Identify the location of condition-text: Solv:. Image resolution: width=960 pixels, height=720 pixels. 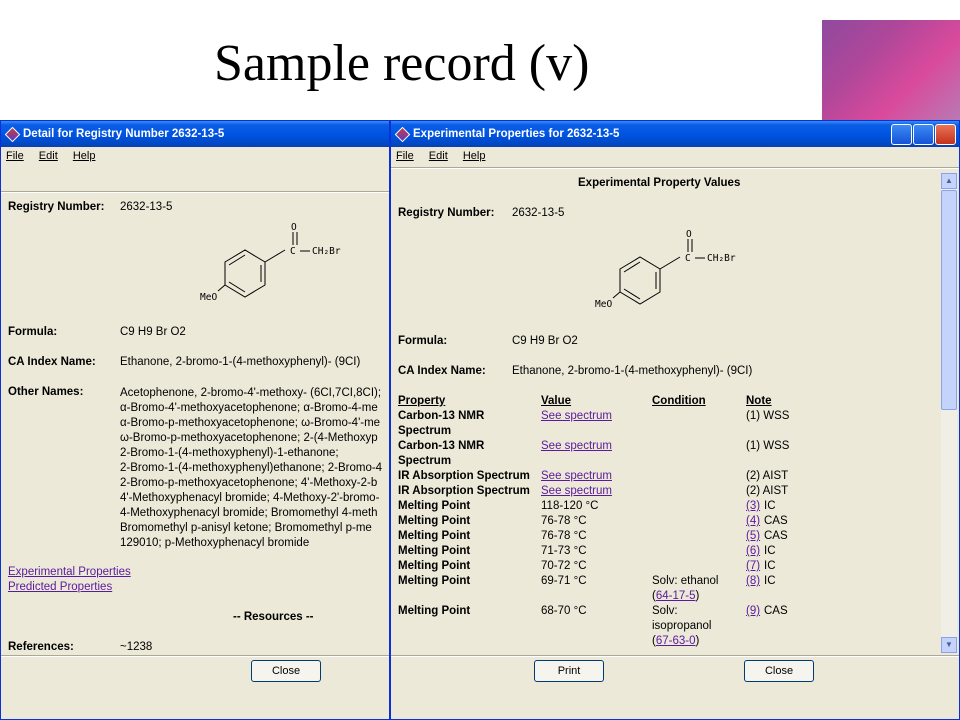
(665, 611).